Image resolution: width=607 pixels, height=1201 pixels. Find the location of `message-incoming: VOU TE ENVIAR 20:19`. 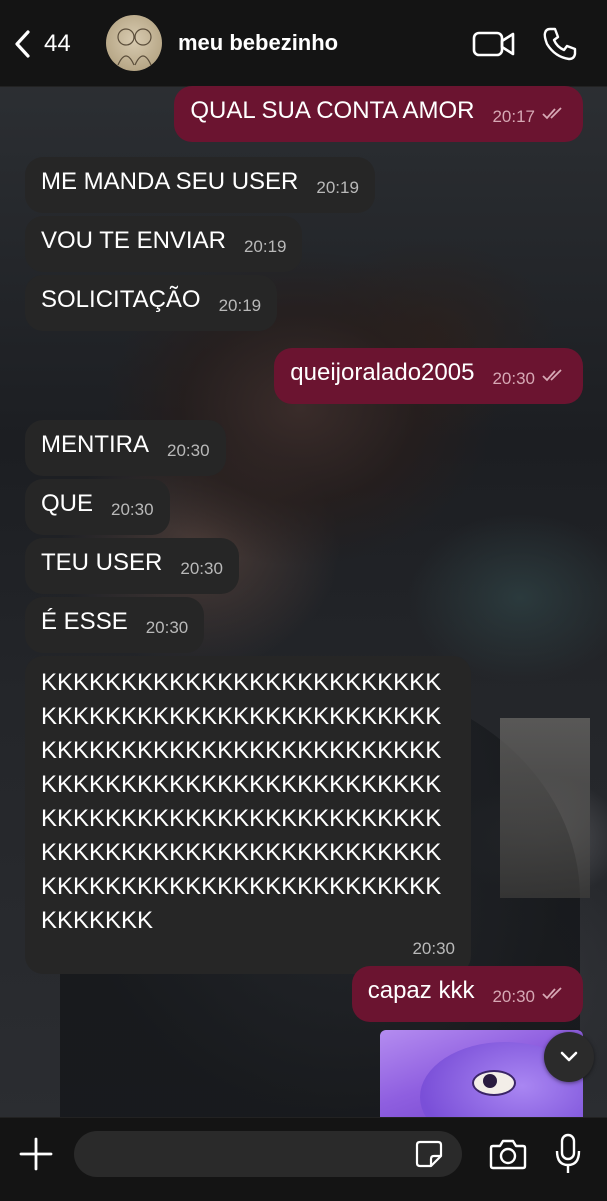

message-incoming: VOU TE ENVIAR 20:19 is located at coordinates (164, 244).